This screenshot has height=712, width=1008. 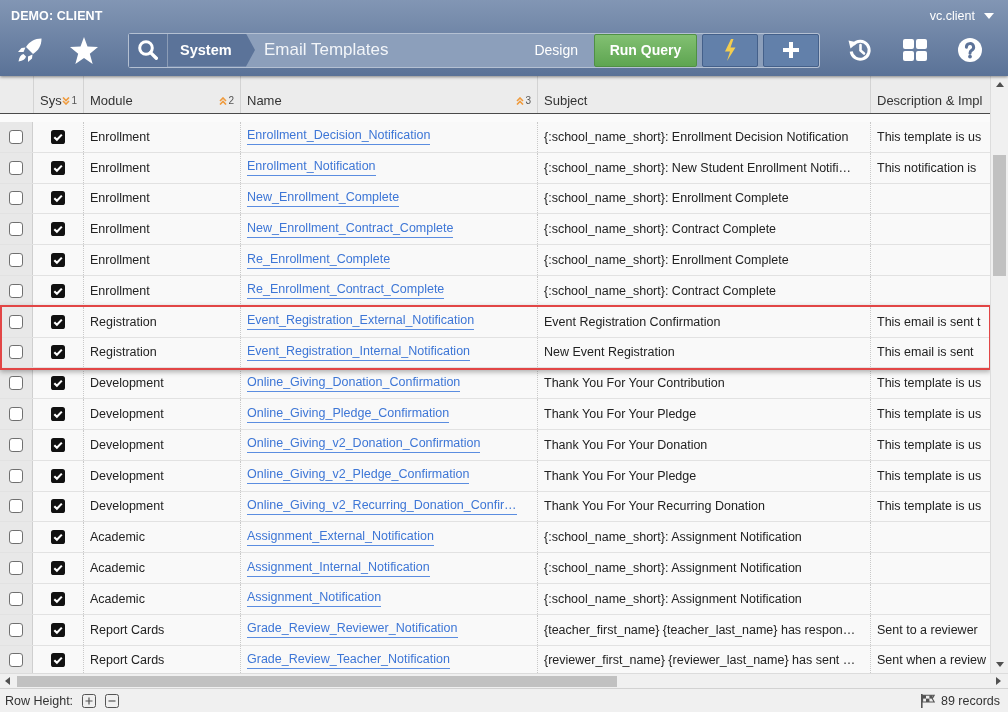 What do you see at coordinates (161, 94) in the screenshot?
I see `column-header: Module 2` at bounding box center [161, 94].